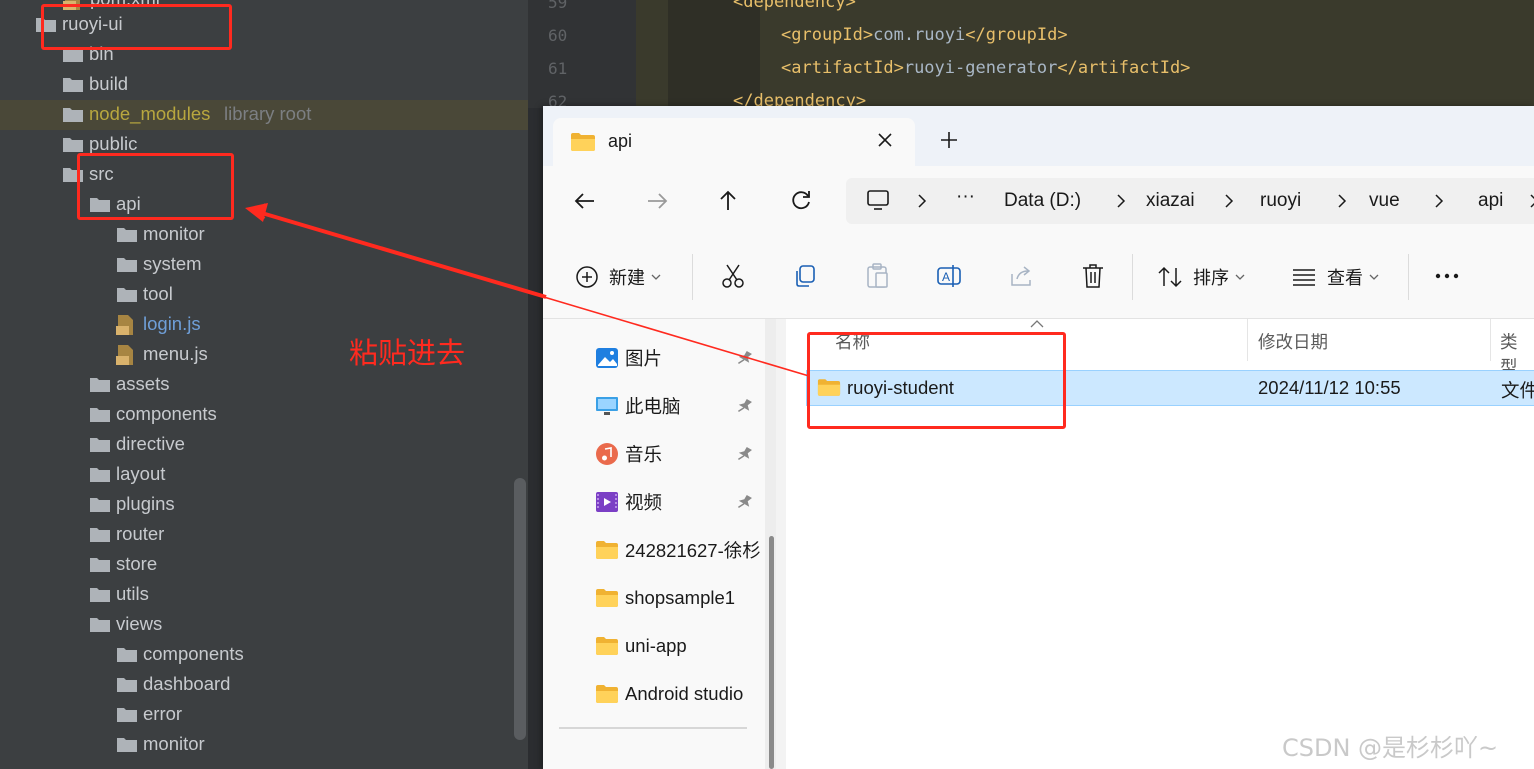 This screenshot has height=769, width=1534. I want to click on new-button: 新建, so click(618, 277).